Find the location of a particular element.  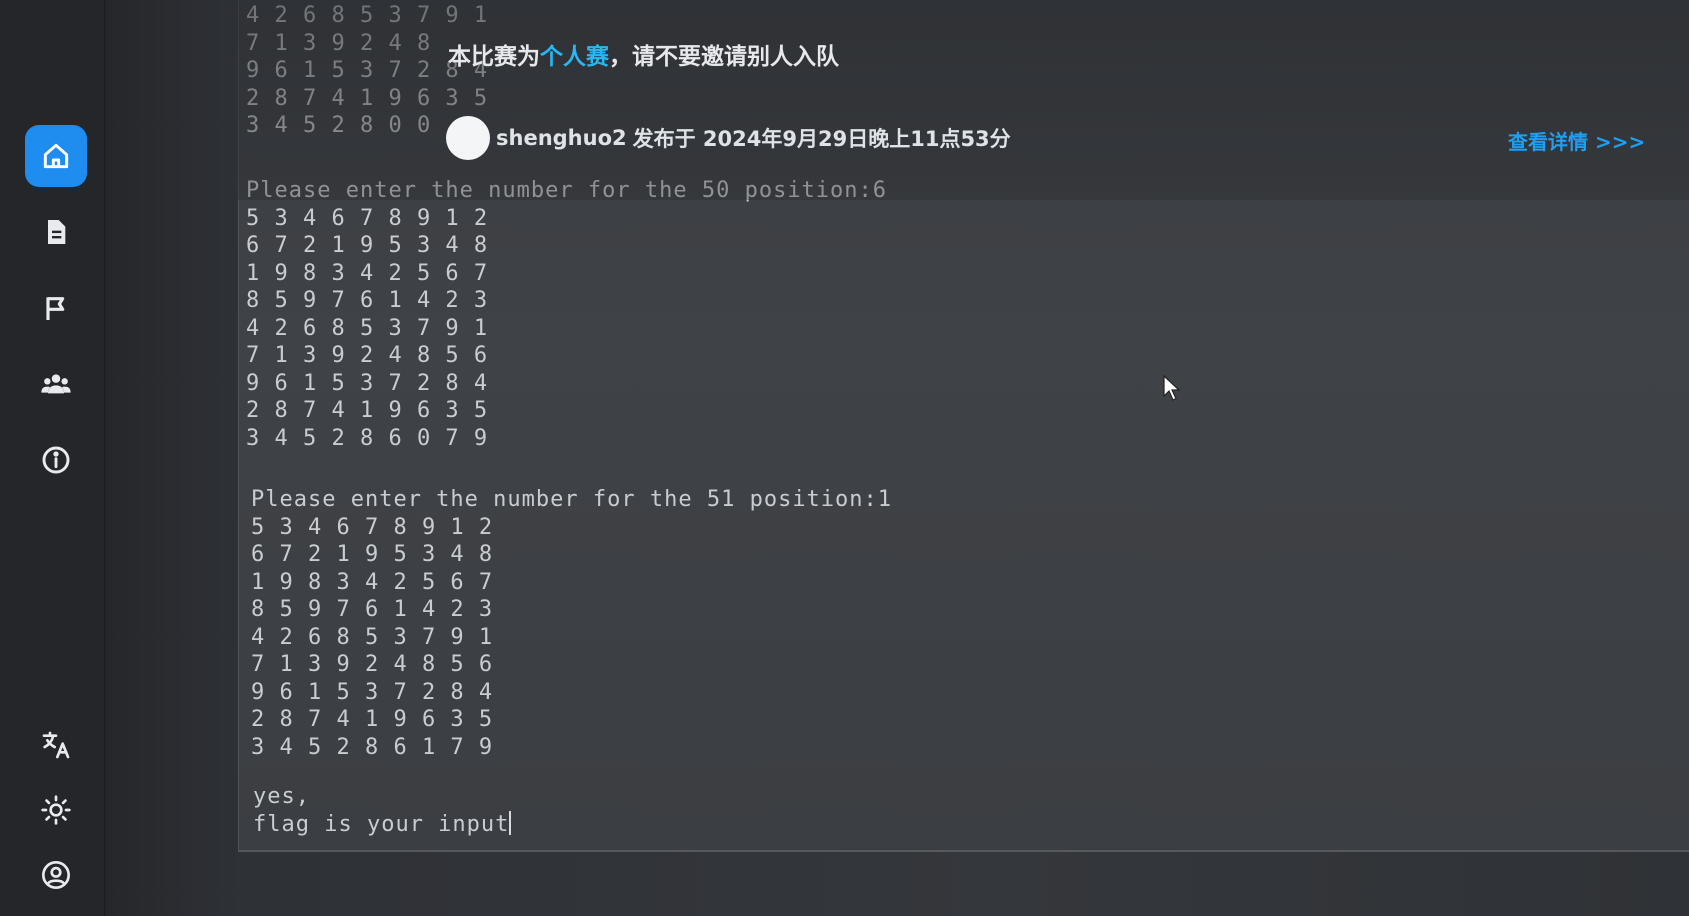

announcement-author: shenghuo2 is located at coordinates (561, 138).